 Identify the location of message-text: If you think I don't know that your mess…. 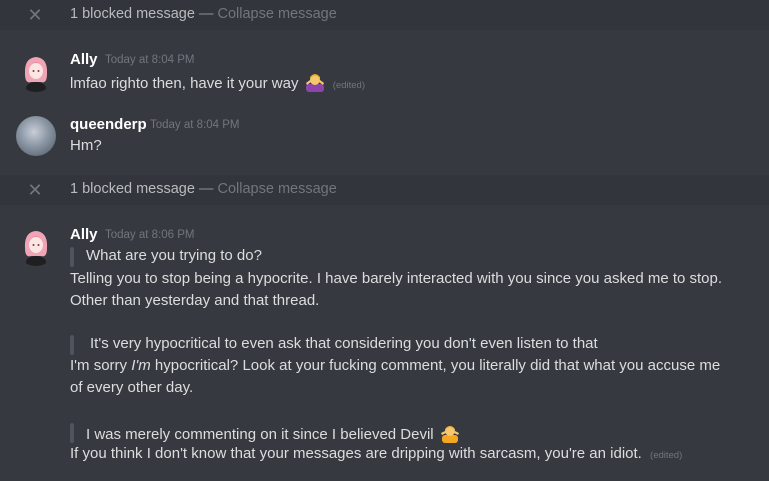
(356, 453).